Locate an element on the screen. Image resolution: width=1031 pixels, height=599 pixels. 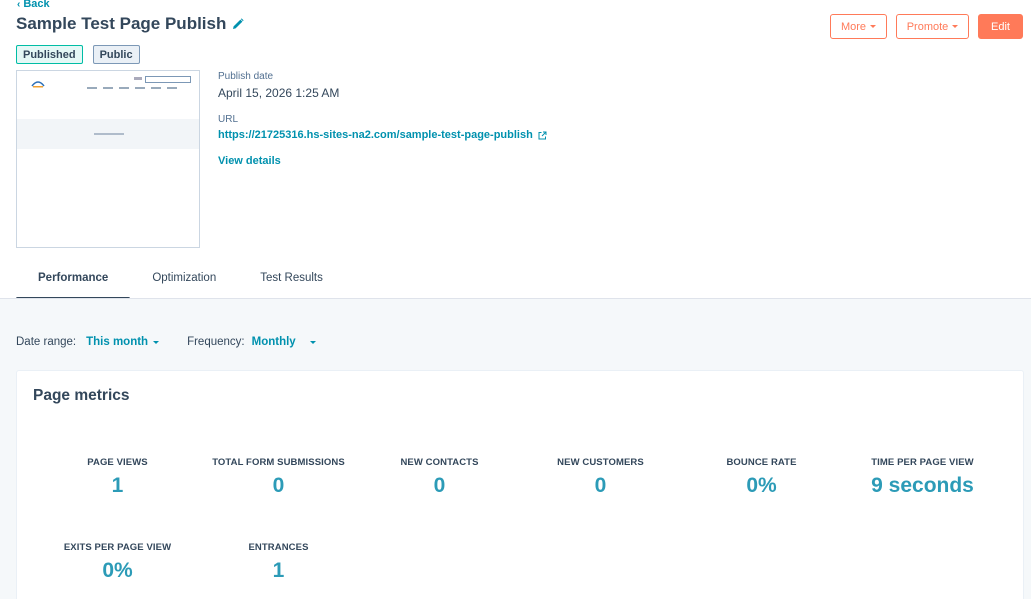
view-details-link: View details is located at coordinates (382, 161).